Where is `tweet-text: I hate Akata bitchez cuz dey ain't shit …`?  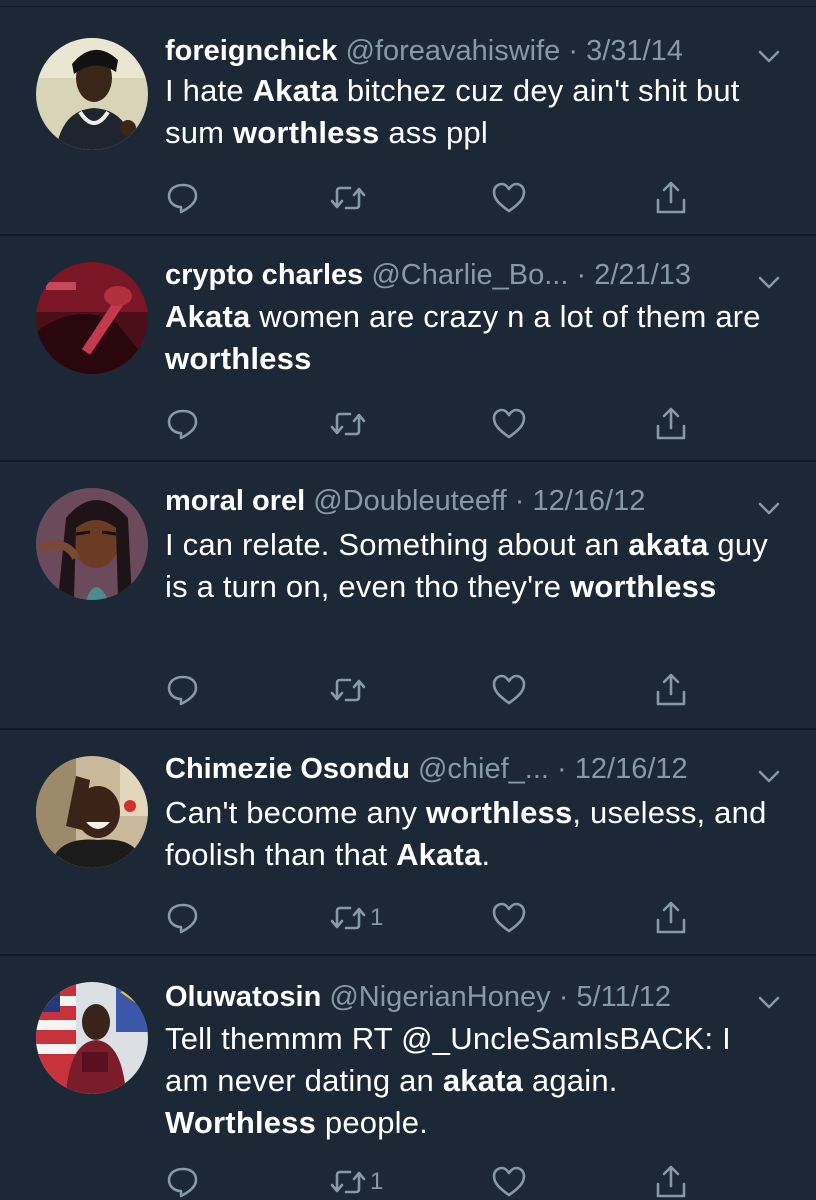
tweet-text: I hate Akata bitchez cuz dey ain't shit … is located at coordinates (468, 112).